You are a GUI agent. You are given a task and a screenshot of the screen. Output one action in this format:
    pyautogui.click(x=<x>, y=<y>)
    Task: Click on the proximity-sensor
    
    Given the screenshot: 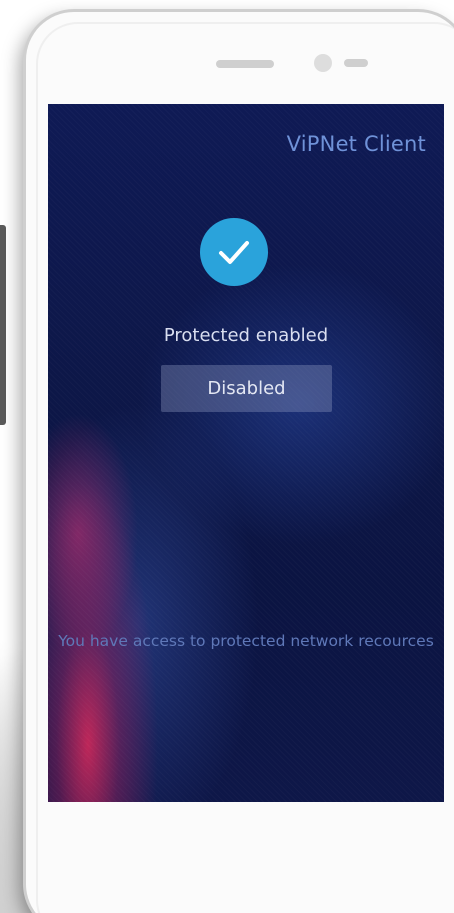 What is the action you would take?
    pyautogui.click(x=356, y=63)
    